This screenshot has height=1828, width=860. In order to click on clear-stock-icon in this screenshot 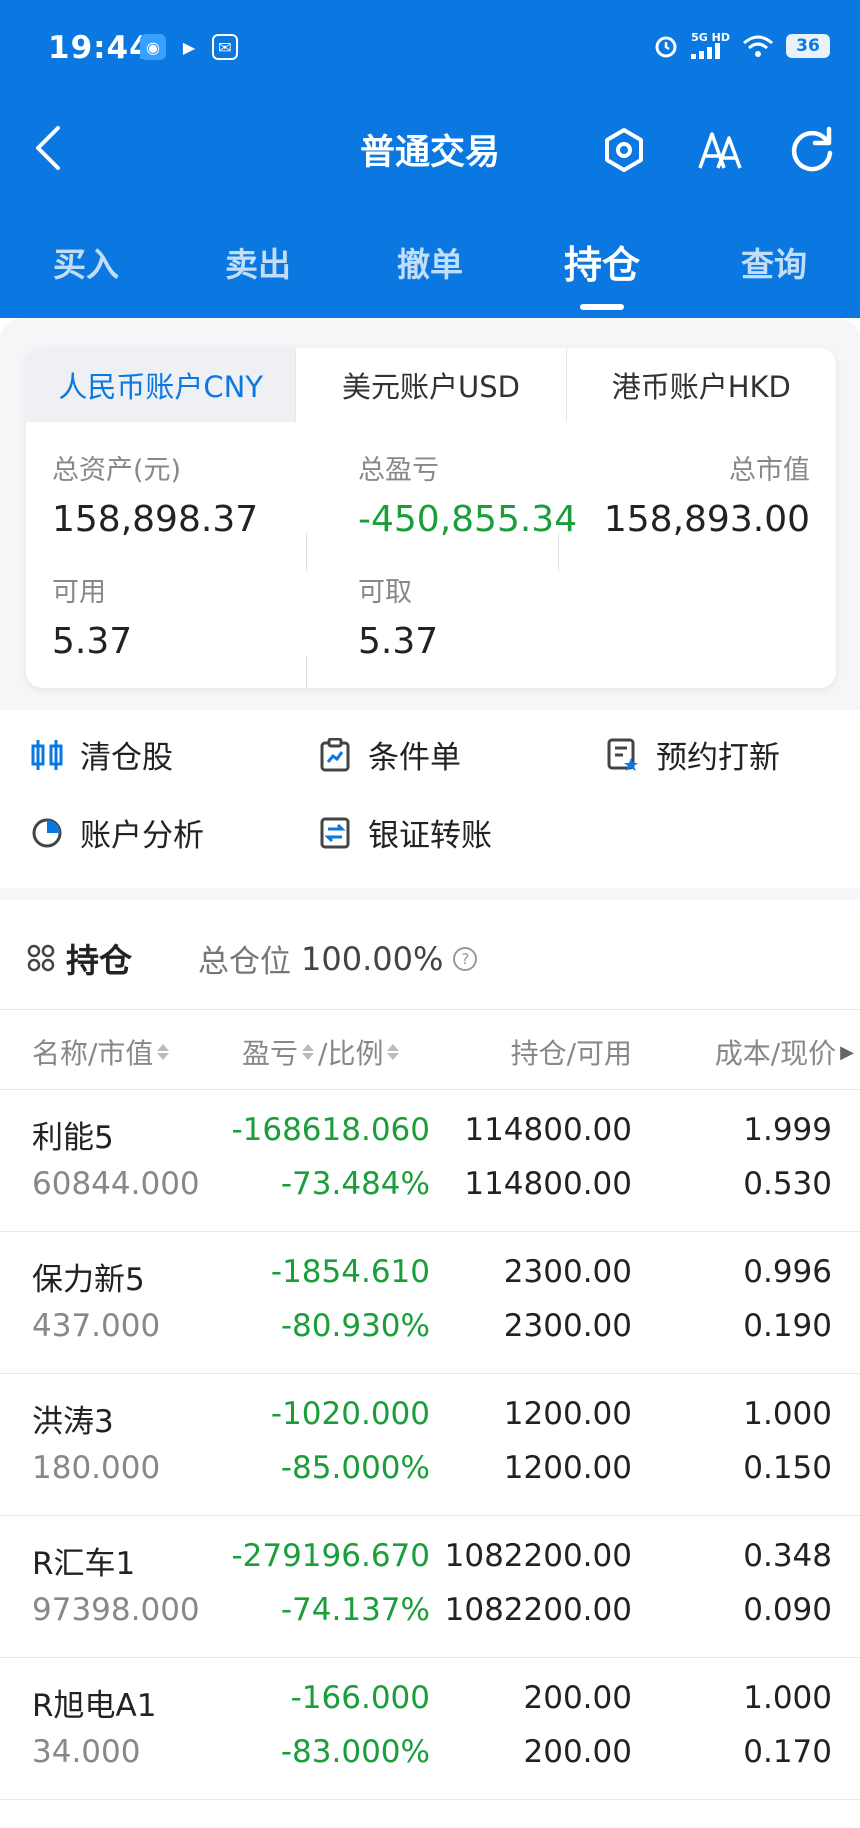, I will do `click(47, 755)`.